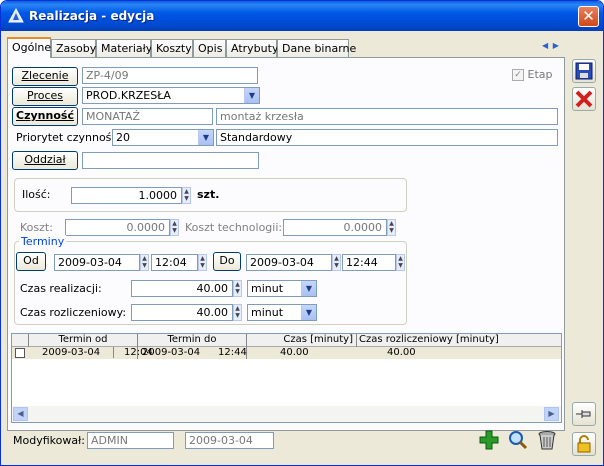 This screenshot has width=604, height=466. Describe the element at coordinates (294, 352) in the screenshot. I see `row-czas: 40.00` at that location.